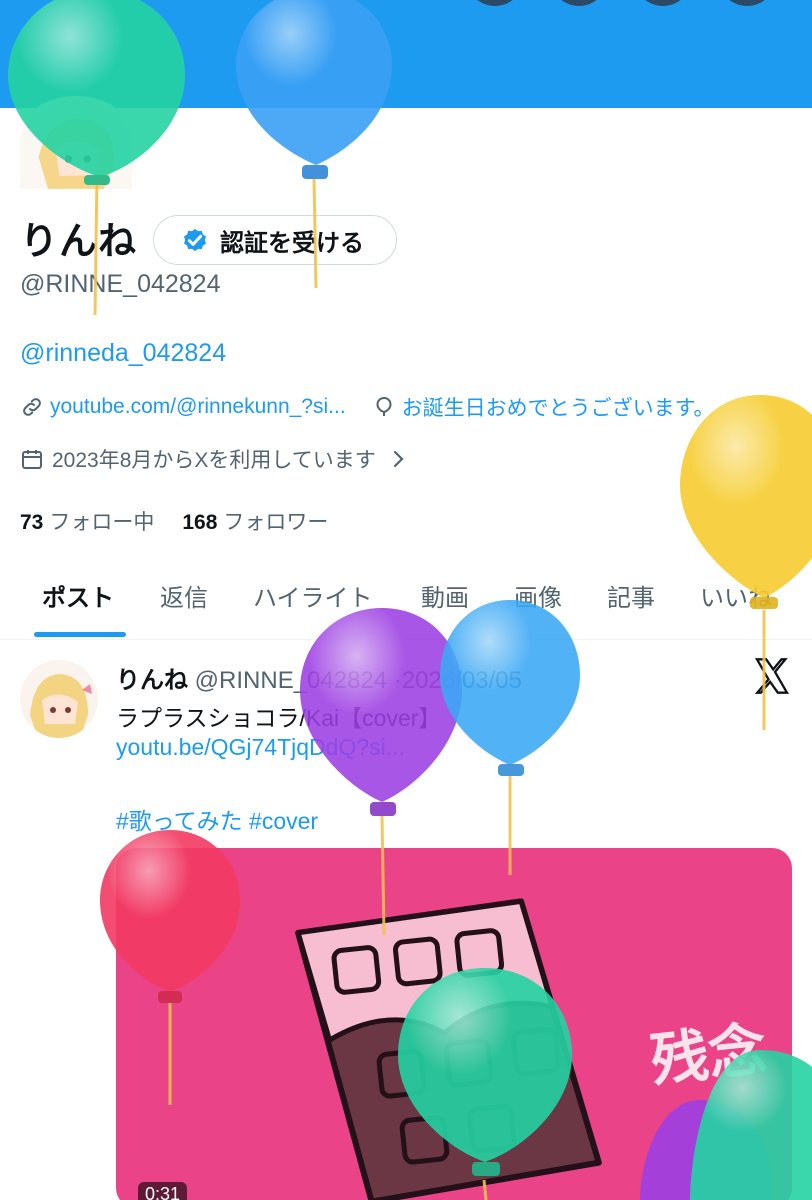 Image resolution: width=812 pixels, height=1200 pixels. I want to click on tab-highlights: ハイライト, so click(313, 595).